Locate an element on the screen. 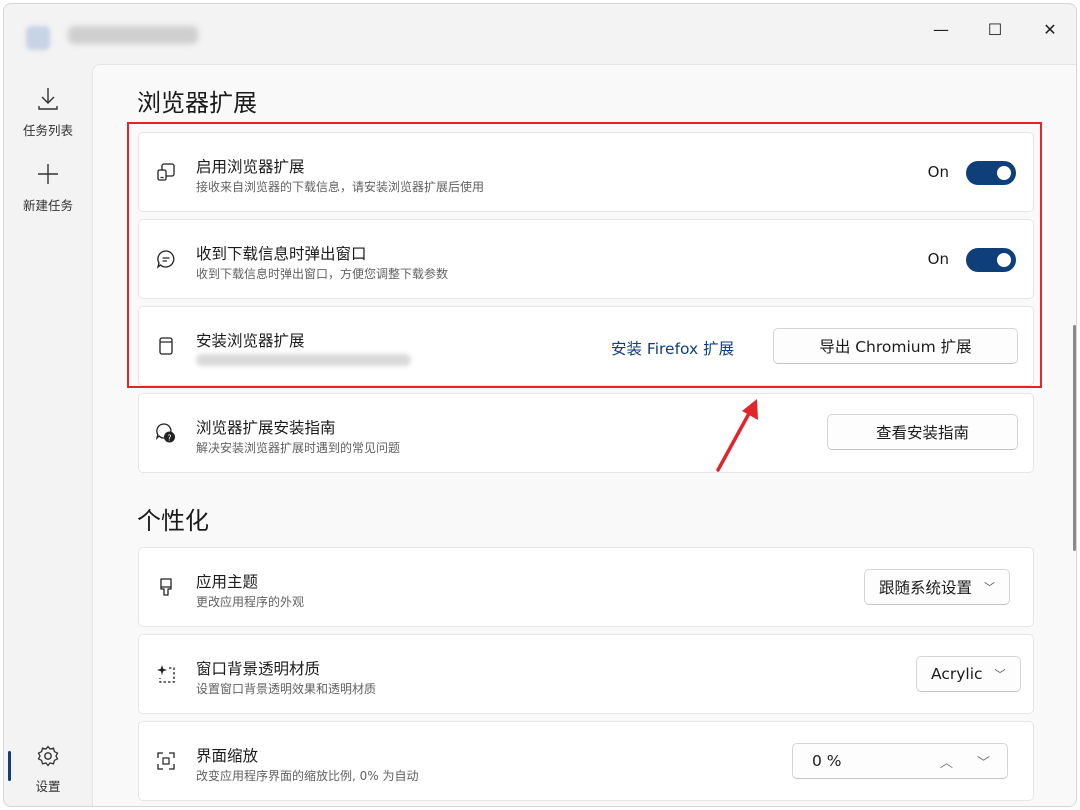  browser-window-icon is located at coordinates (166, 346).